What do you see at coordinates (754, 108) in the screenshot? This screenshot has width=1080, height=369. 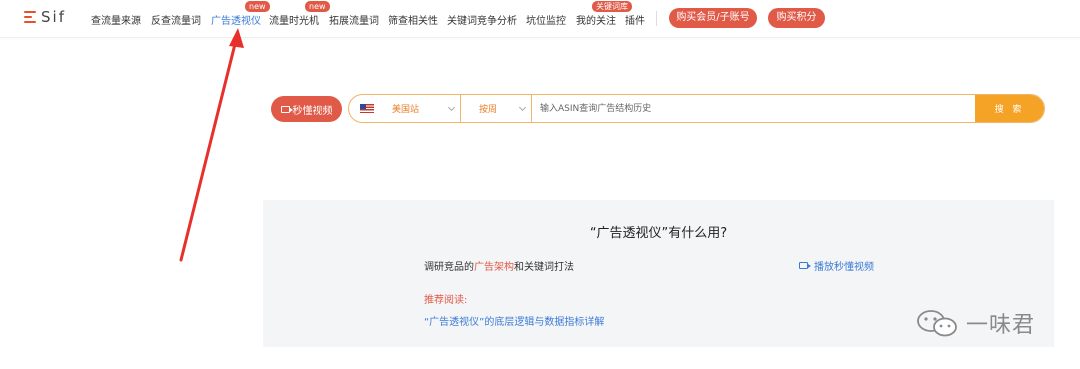 I see `asin-search-input` at bounding box center [754, 108].